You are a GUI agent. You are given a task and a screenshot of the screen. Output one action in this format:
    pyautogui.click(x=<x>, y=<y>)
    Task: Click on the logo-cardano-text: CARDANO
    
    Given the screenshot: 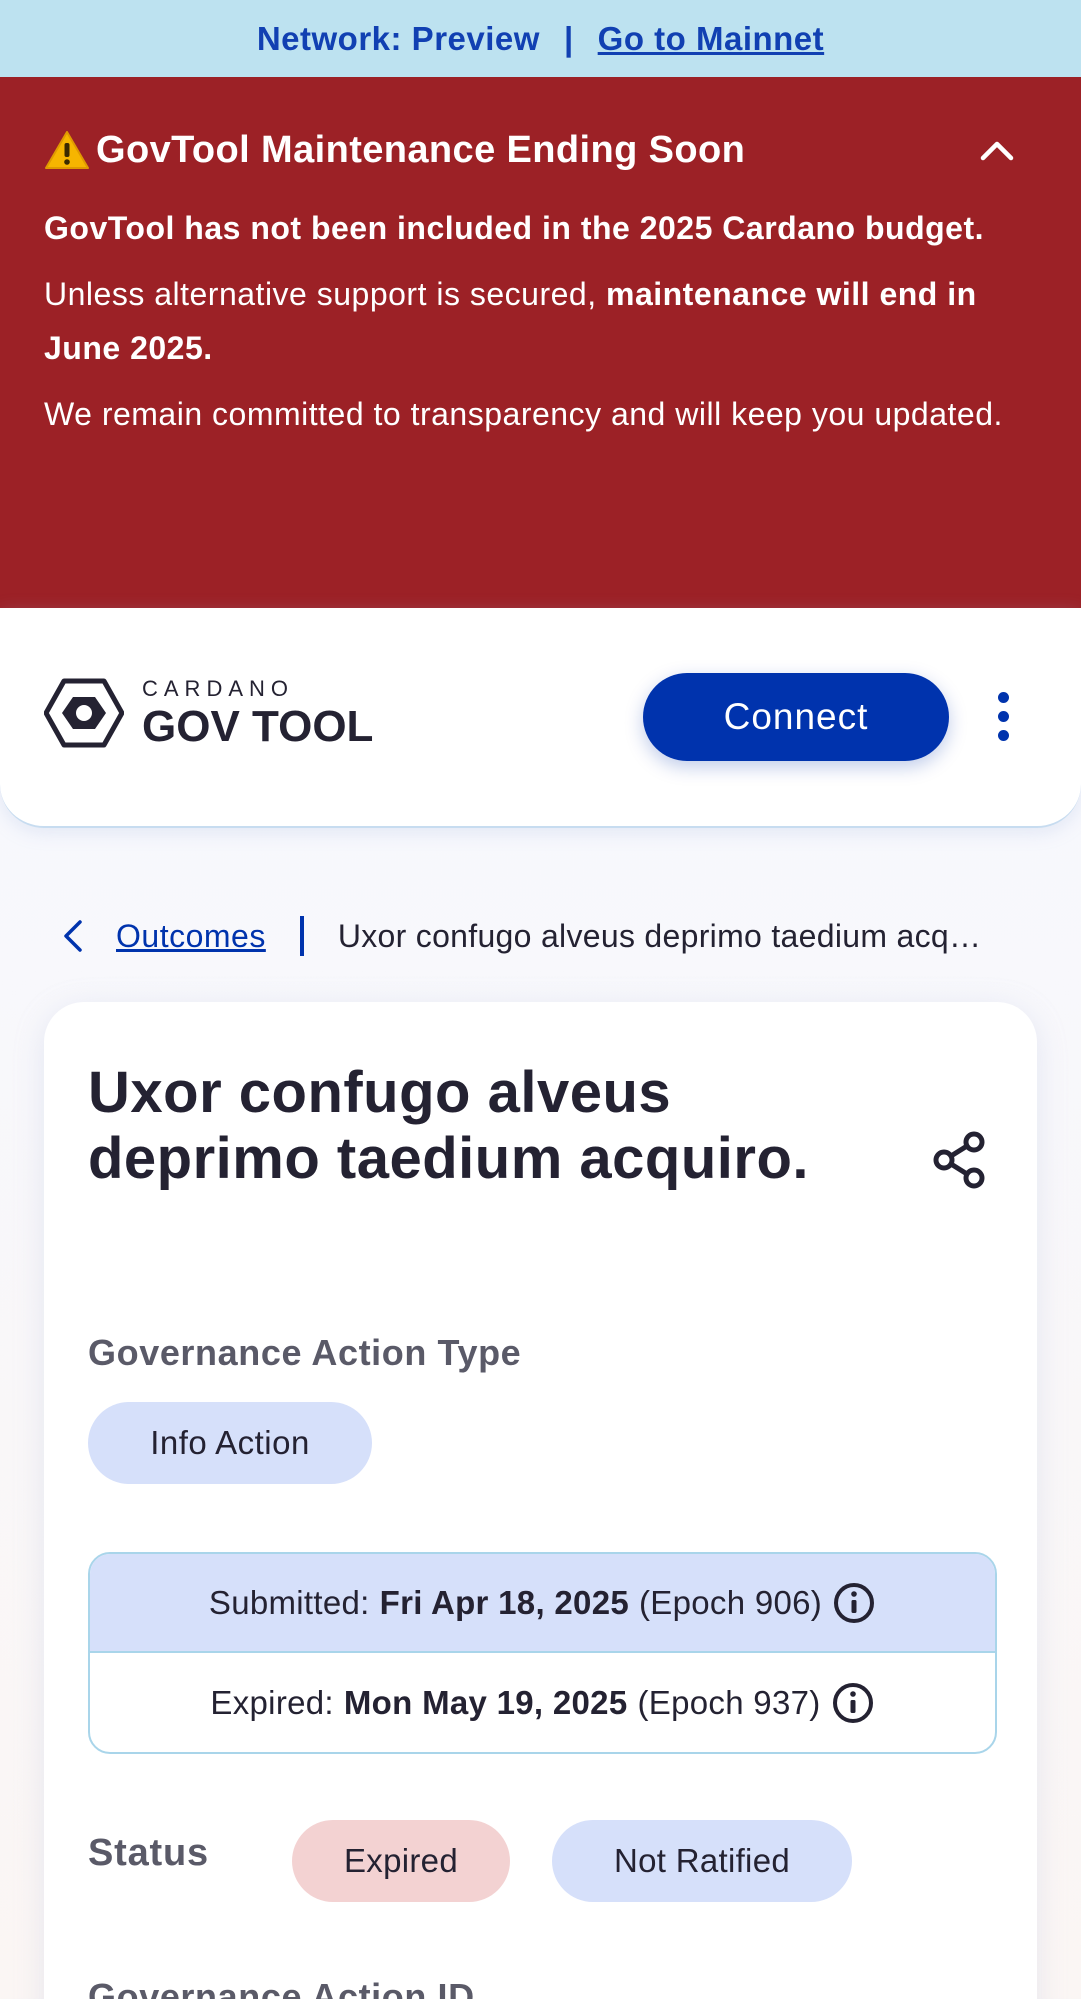 What is the action you would take?
    pyautogui.click(x=218, y=688)
    